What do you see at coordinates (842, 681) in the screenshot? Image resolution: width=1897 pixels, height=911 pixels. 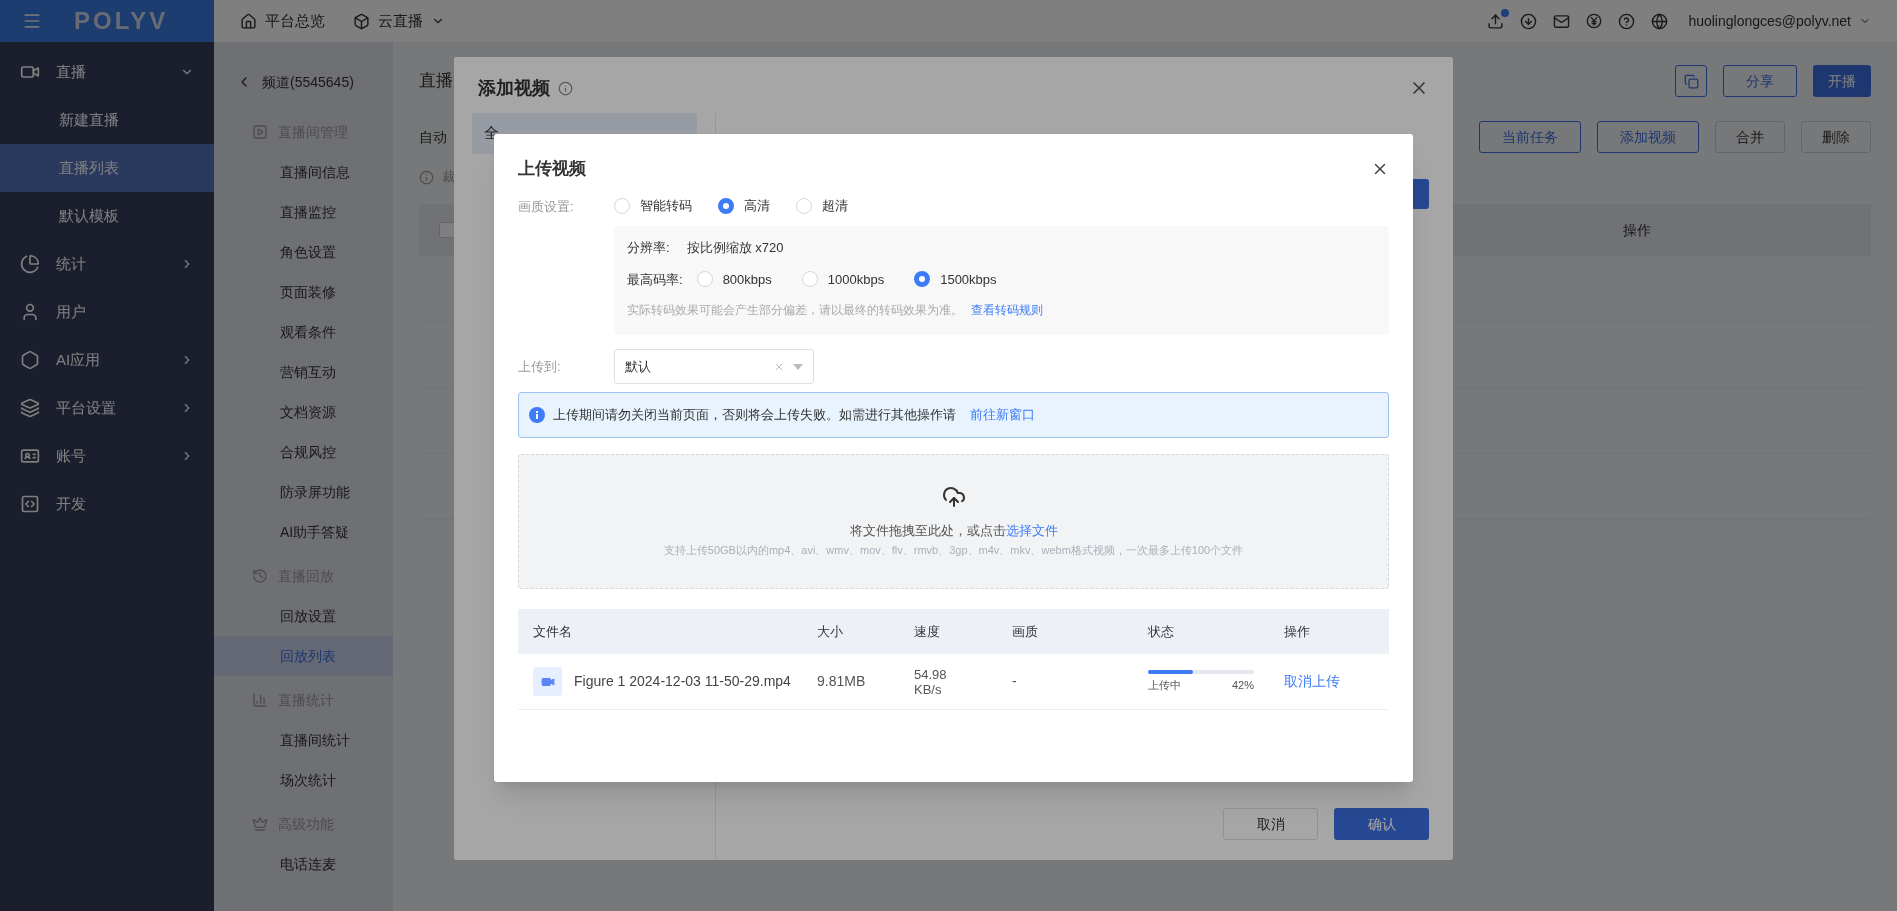 I see `table-cell-text: 9.81MB` at bounding box center [842, 681].